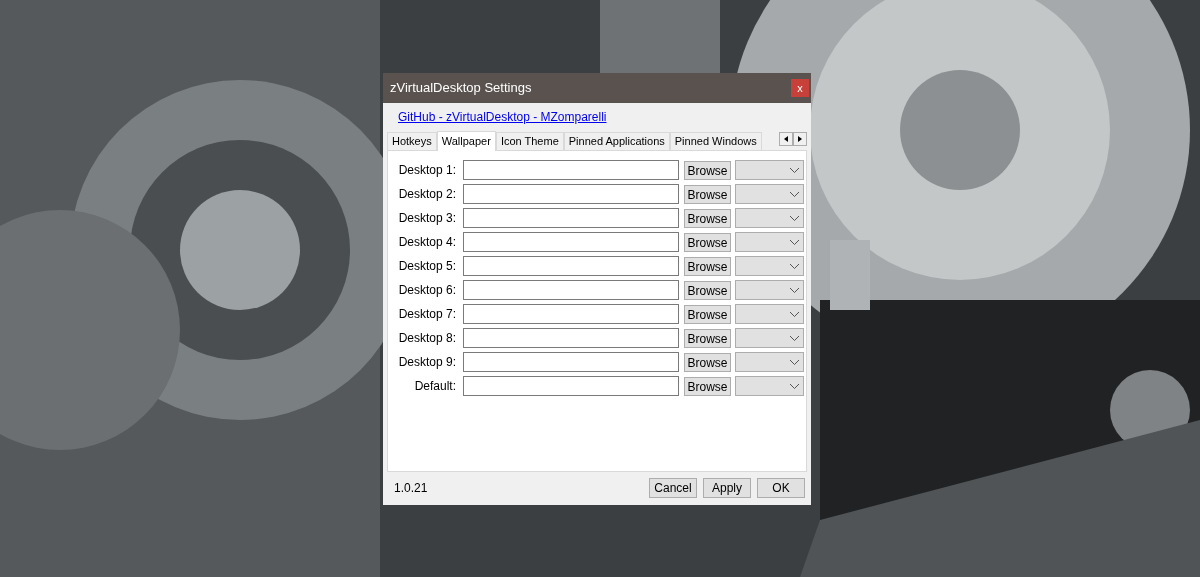 This screenshot has width=1200, height=577. Describe the element at coordinates (426, 314) in the screenshot. I see `field-label: Desktop 7:` at that location.